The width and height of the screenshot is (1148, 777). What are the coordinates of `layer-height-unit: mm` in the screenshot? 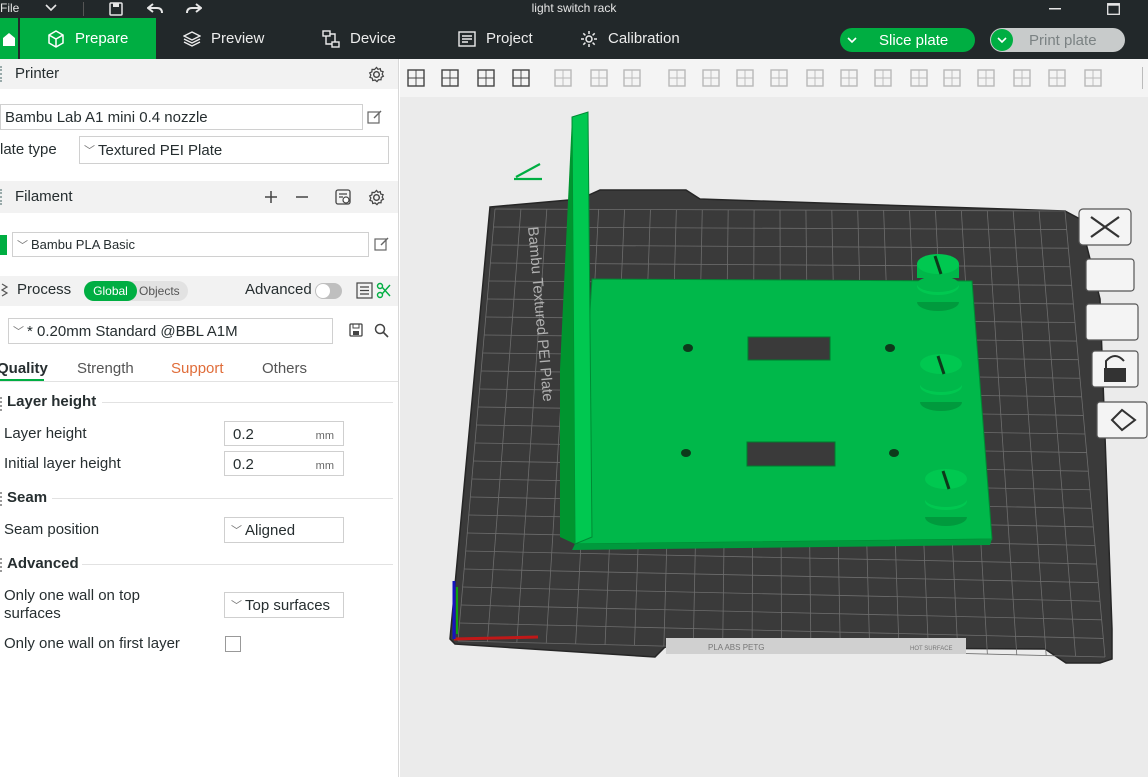 It's located at (324, 436).